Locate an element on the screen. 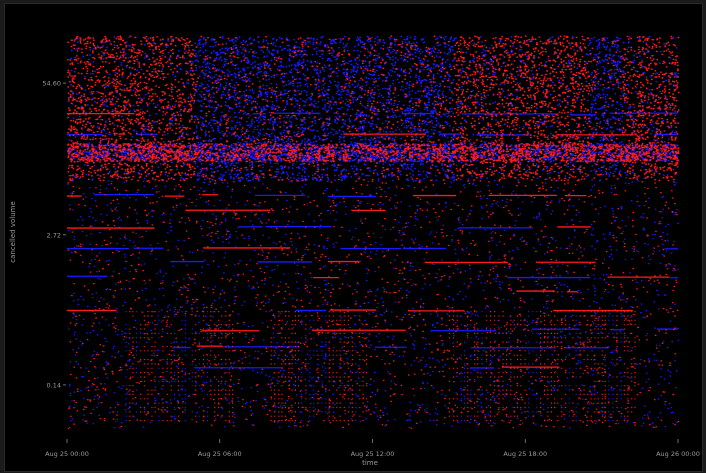 Image resolution: width=706 pixels, height=473 pixels. x-tick-label: Aug 25 00:00 is located at coordinates (67, 454).